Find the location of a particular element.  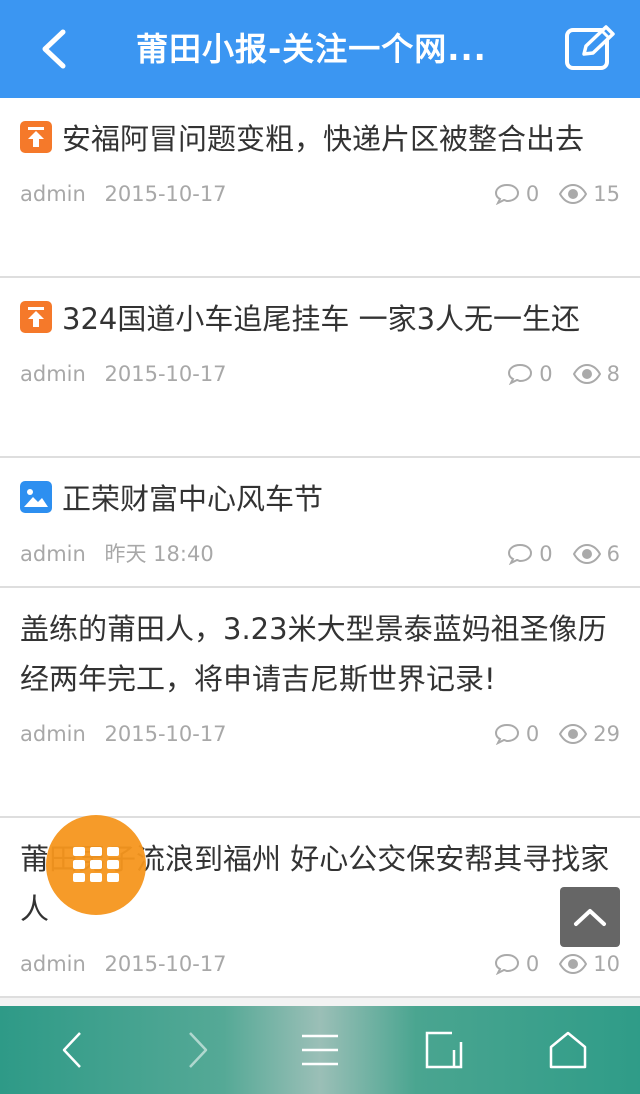

browser-back-button is located at coordinates (72, 1050).